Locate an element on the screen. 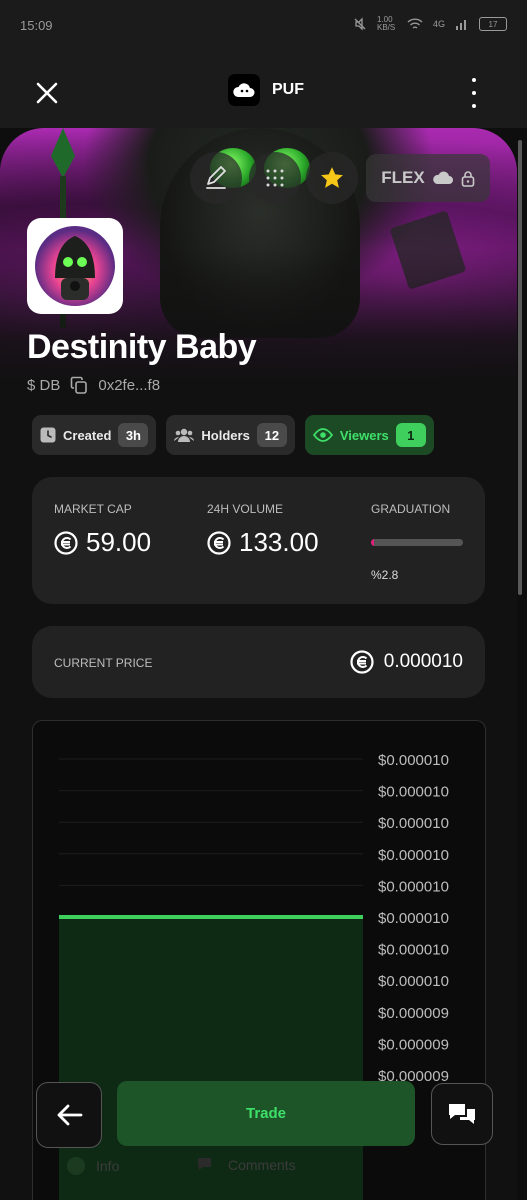  tab-info-label: Info is located at coordinates (108, 1166).